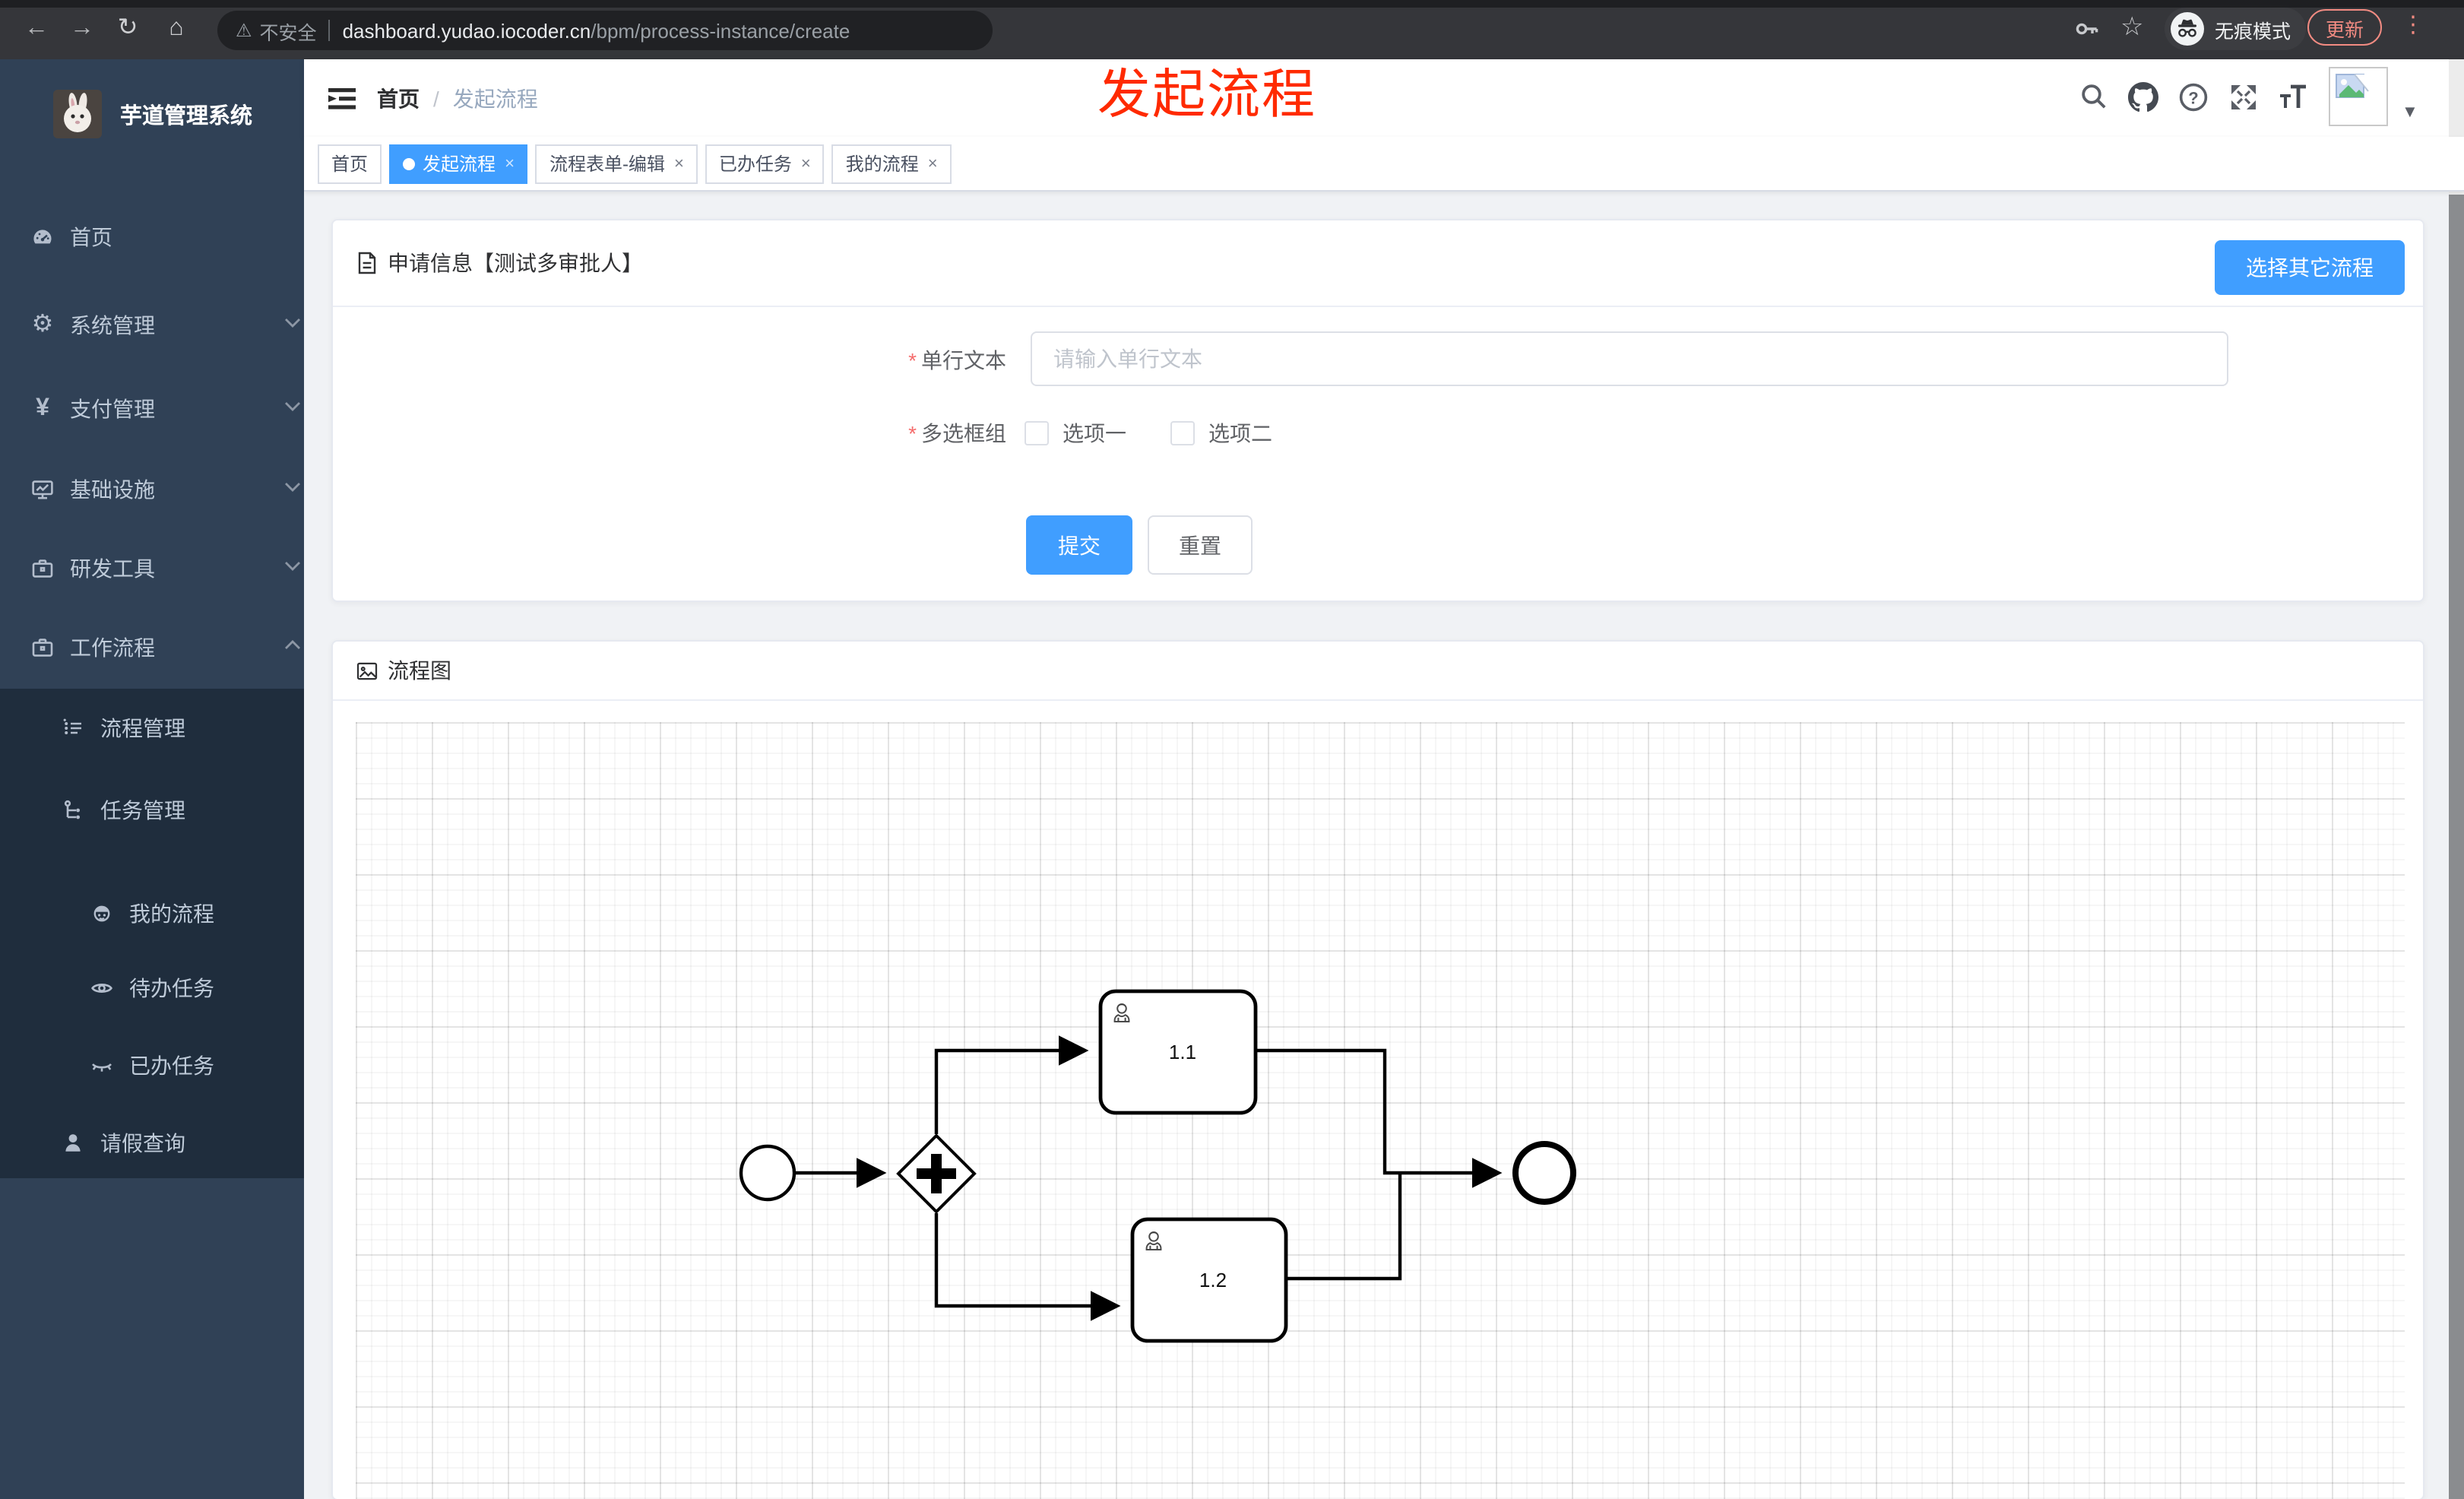 This screenshot has width=2464, height=1499. What do you see at coordinates (755, 163) in the screenshot?
I see `tab-label: 已办任务` at bounding box center [755, 163].